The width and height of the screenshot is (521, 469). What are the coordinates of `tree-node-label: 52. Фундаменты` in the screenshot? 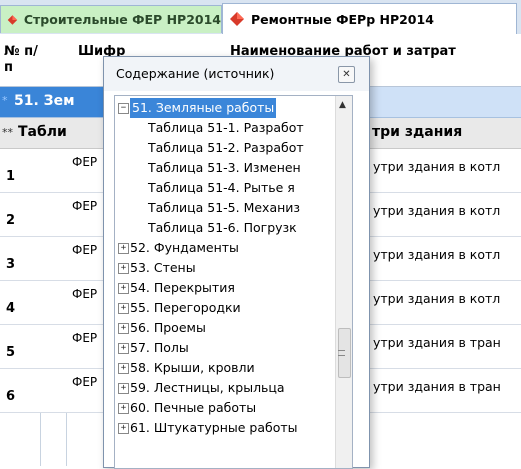 It's located at (184, 247).